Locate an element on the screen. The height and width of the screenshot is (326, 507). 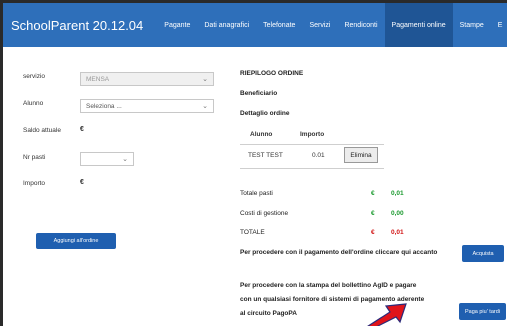
costi-label: Costi di gestione is located at coordinates (264, 213).